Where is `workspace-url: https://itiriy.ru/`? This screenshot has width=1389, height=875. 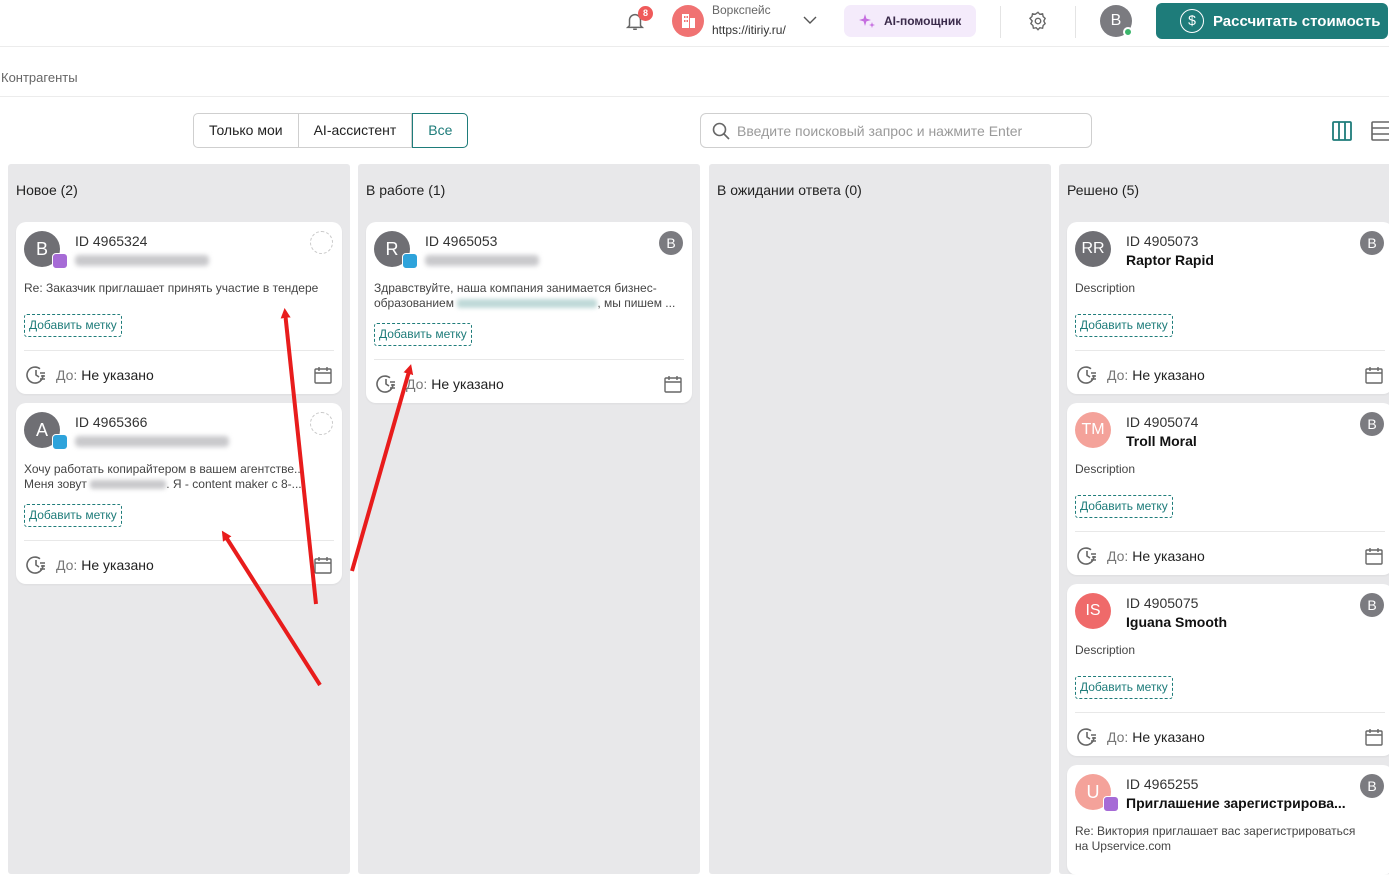 workspace-url: https://itiriy.ru/ is located at coordinates (749, 30).